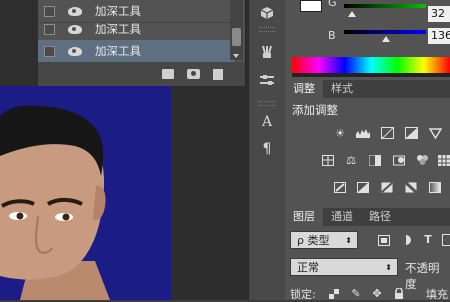 This screenshot has height=302, width=450. Describe the element at coordinates (352, 14) in the screenshot. I see `green-slider-thumb` at that location.